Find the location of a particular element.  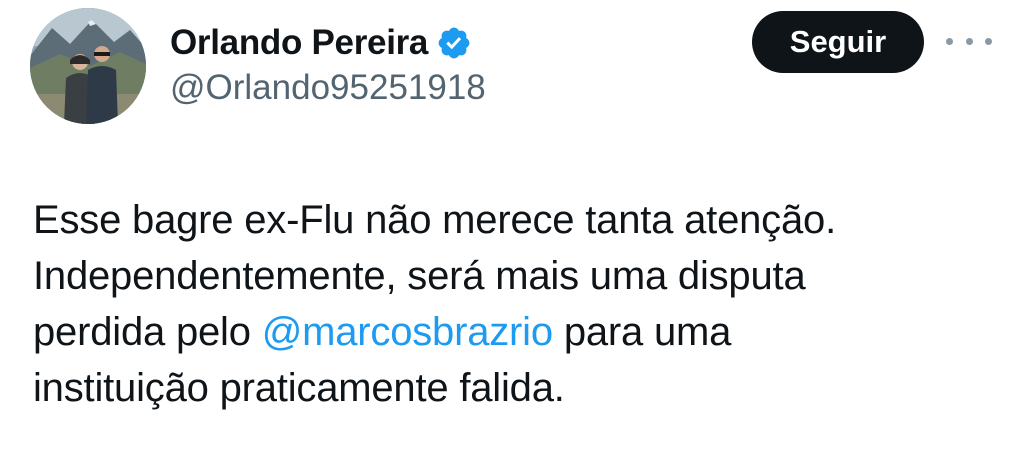

tweet-text-segment: para uma is located at coordinates (642, 332).